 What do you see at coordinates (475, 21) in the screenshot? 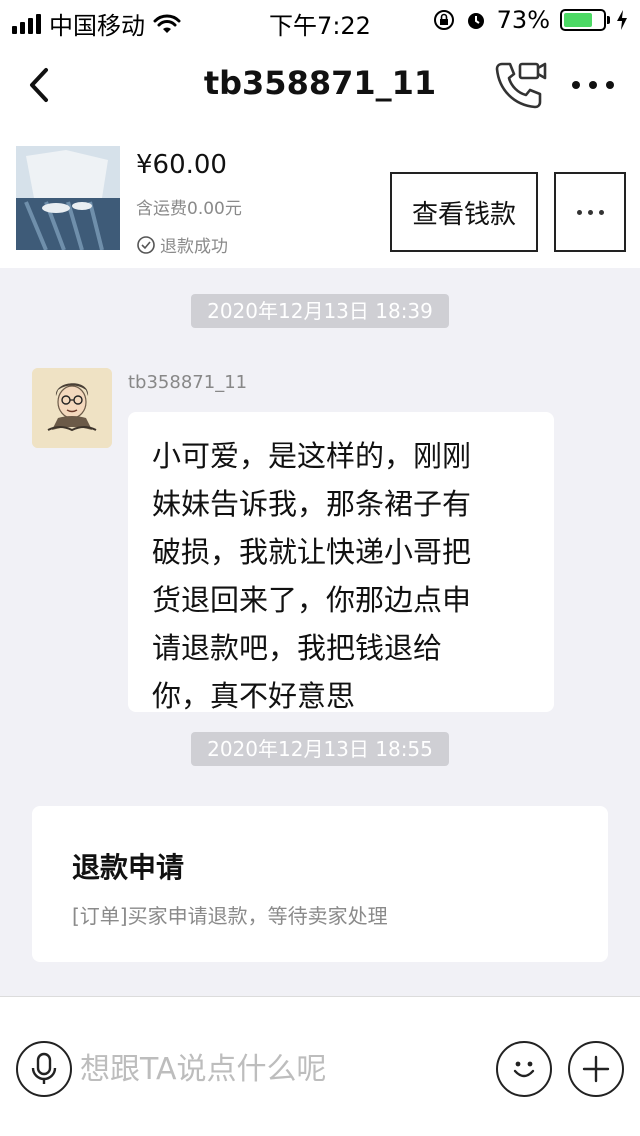
I see `alarm-icon` at bounding box center [475, 21].